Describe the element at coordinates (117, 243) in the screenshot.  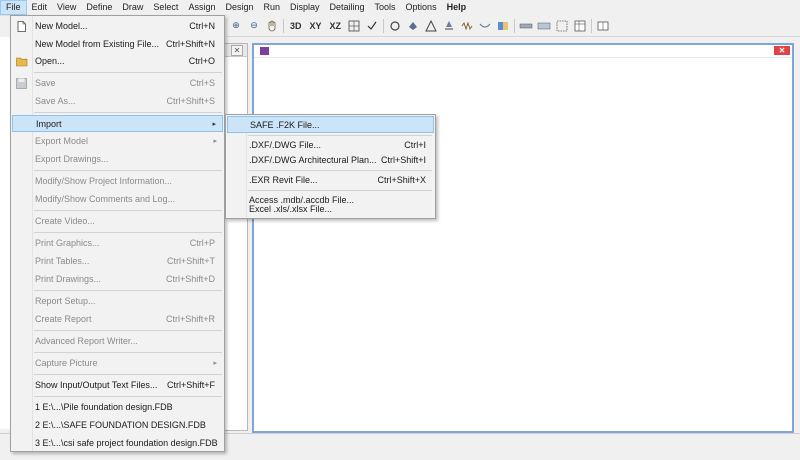
I see `print-graphics-item: Print Graphics... Ctrl+P` at that location.